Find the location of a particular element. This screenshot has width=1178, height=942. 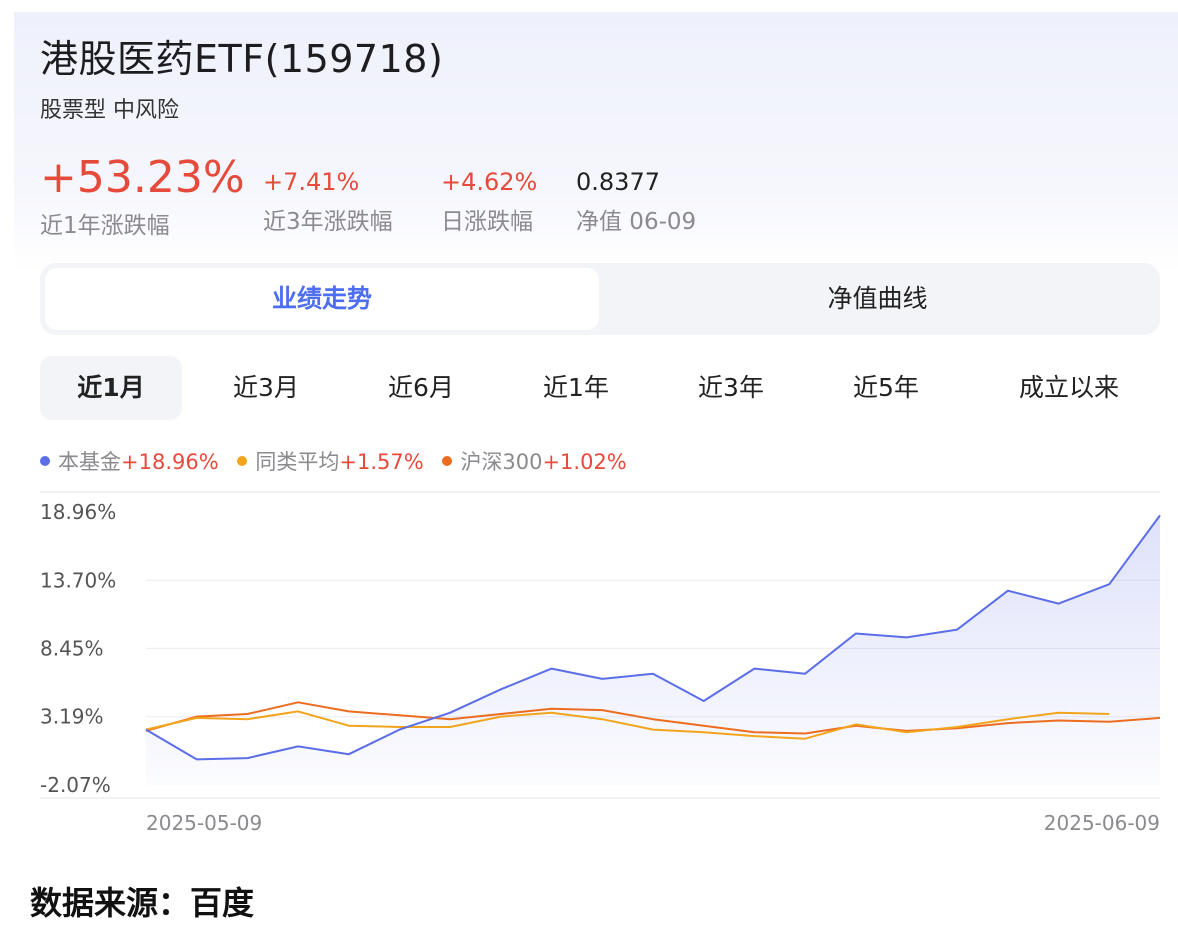

stat-one-year-label: 近1年涨跌幅 is located at coordinates (105, 226).